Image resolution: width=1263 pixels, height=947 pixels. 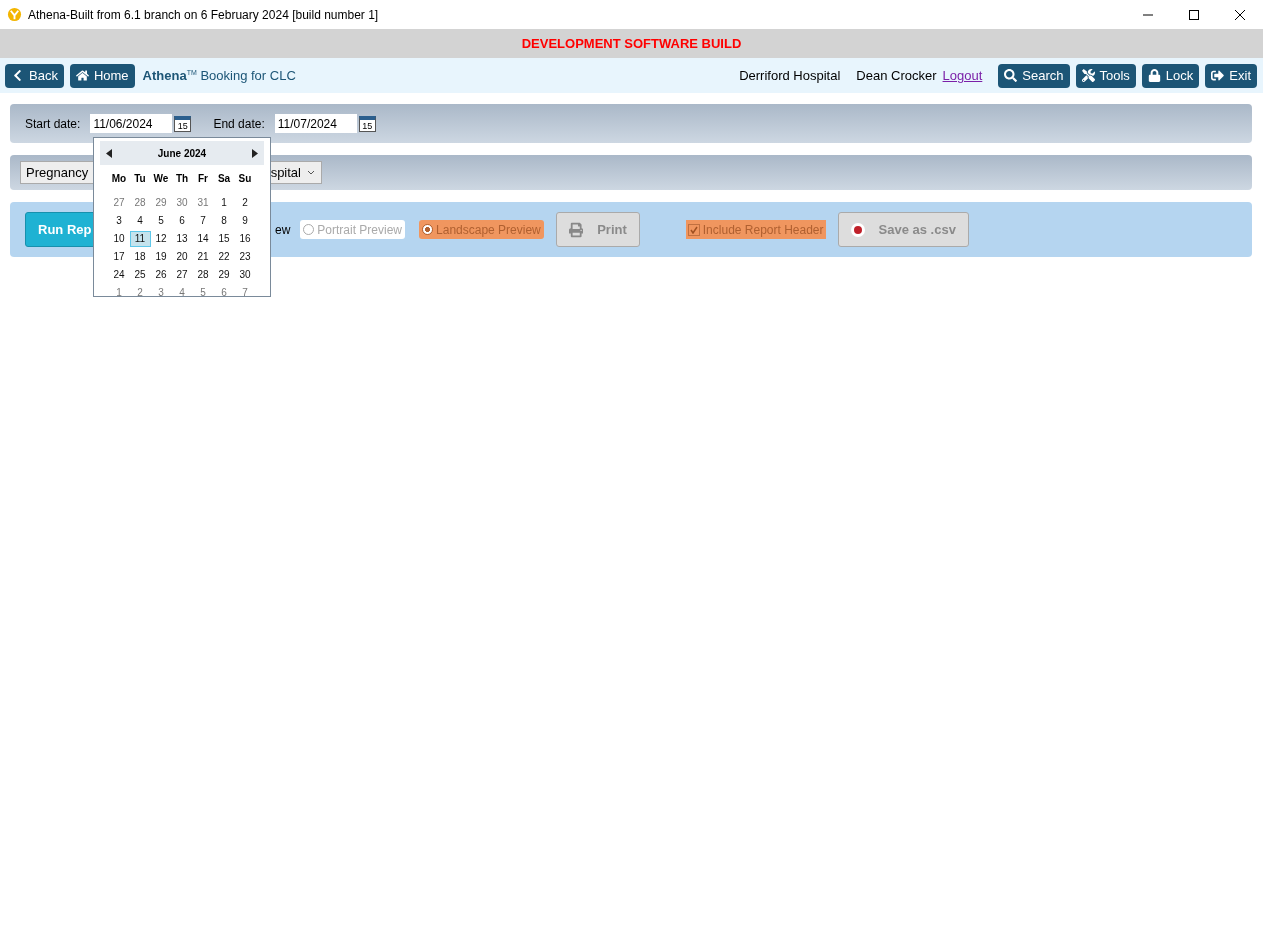 I want to click on tools-icon, so click(x=1088, y=75).